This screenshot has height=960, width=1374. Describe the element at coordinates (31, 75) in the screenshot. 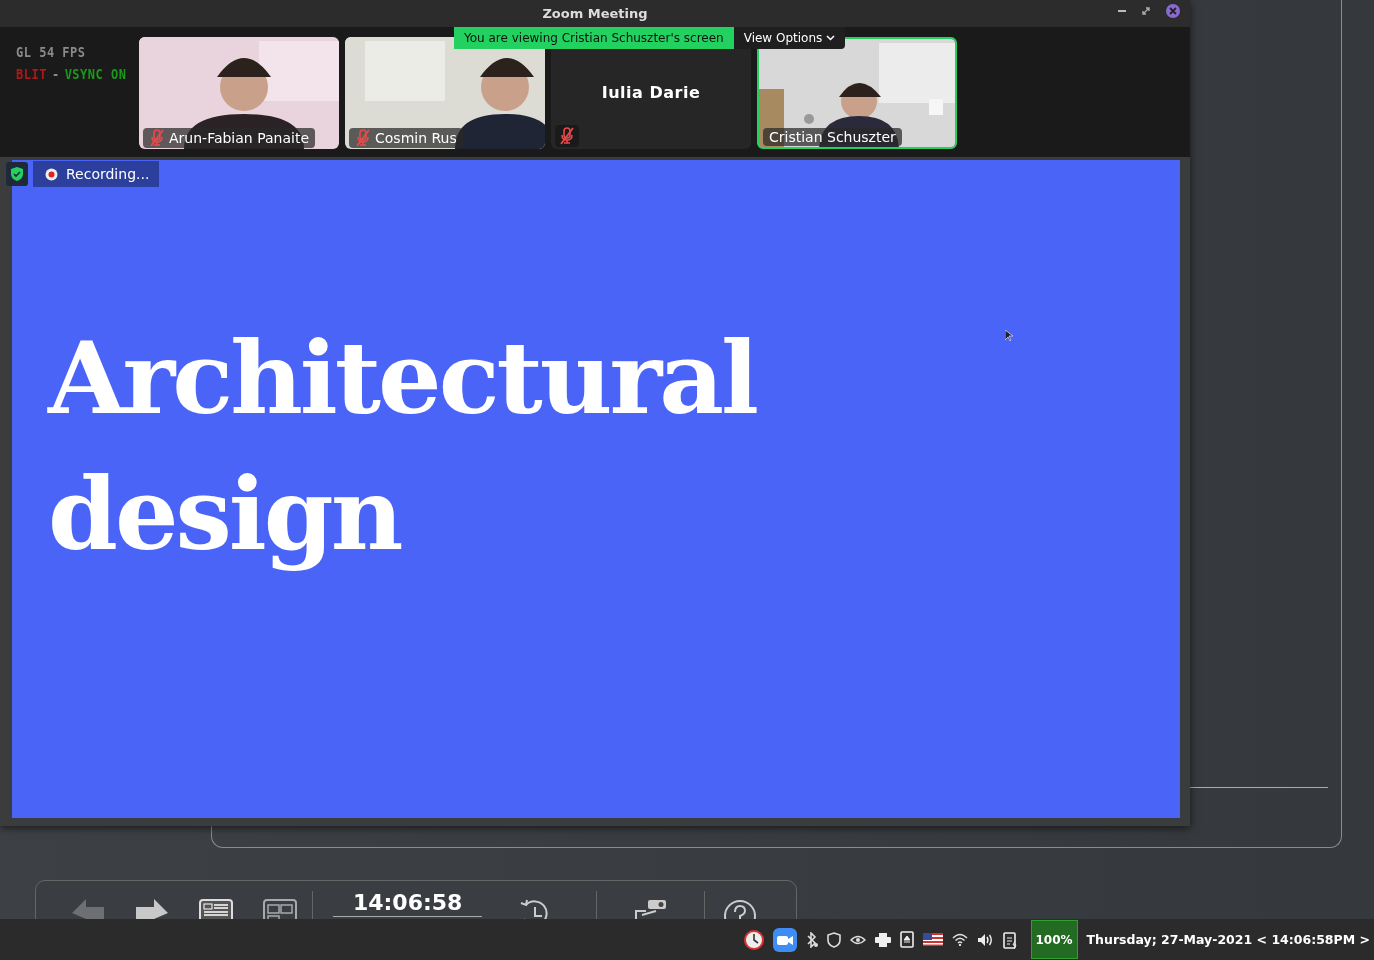

I see `stats-text: BLIT` at that location.